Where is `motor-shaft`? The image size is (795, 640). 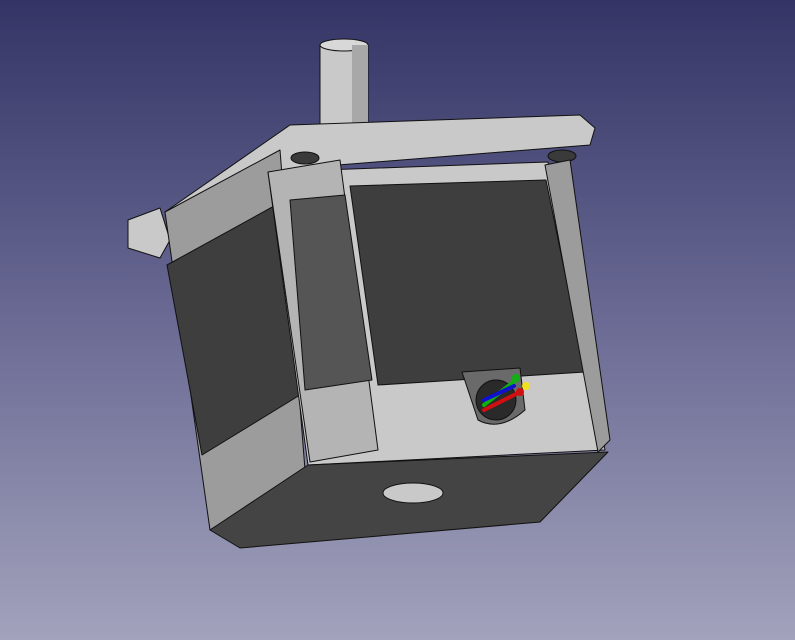
motor-shaft is located at coordinates (344, 84).